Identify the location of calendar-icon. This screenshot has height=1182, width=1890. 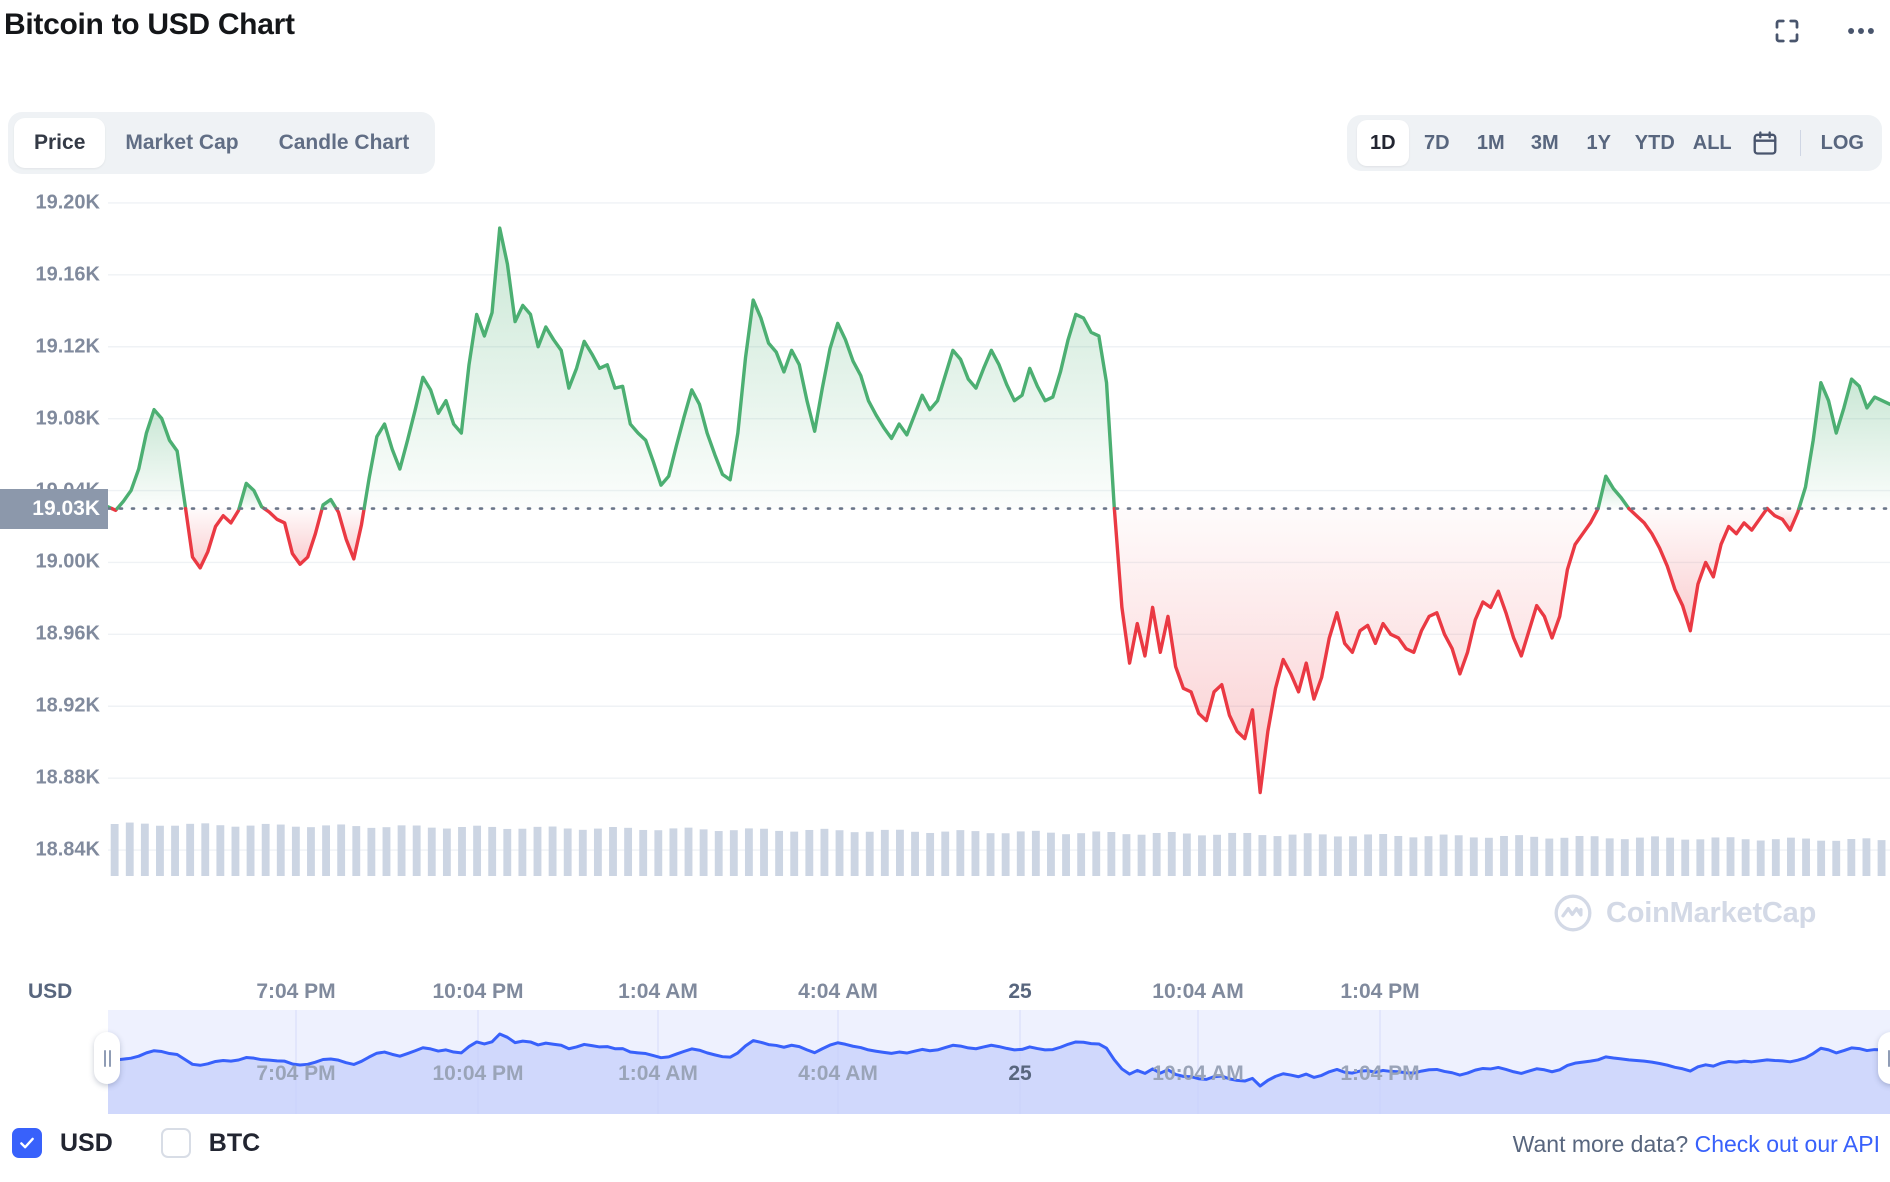
(1765, 143).